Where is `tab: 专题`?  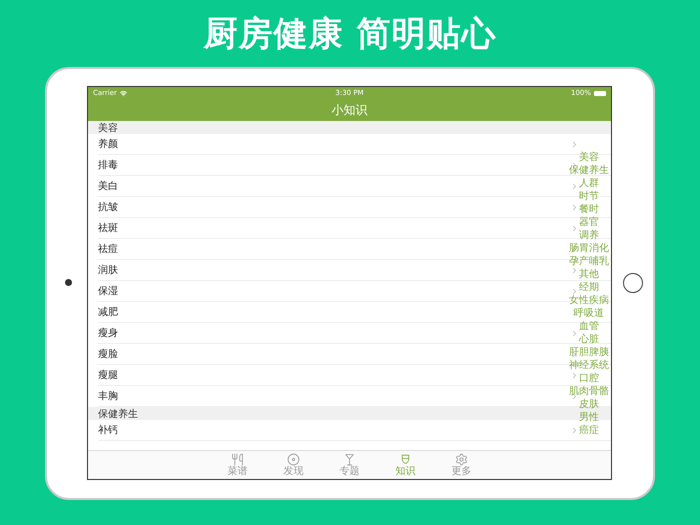 tab: 专题 is located at coordinates (349, 465).